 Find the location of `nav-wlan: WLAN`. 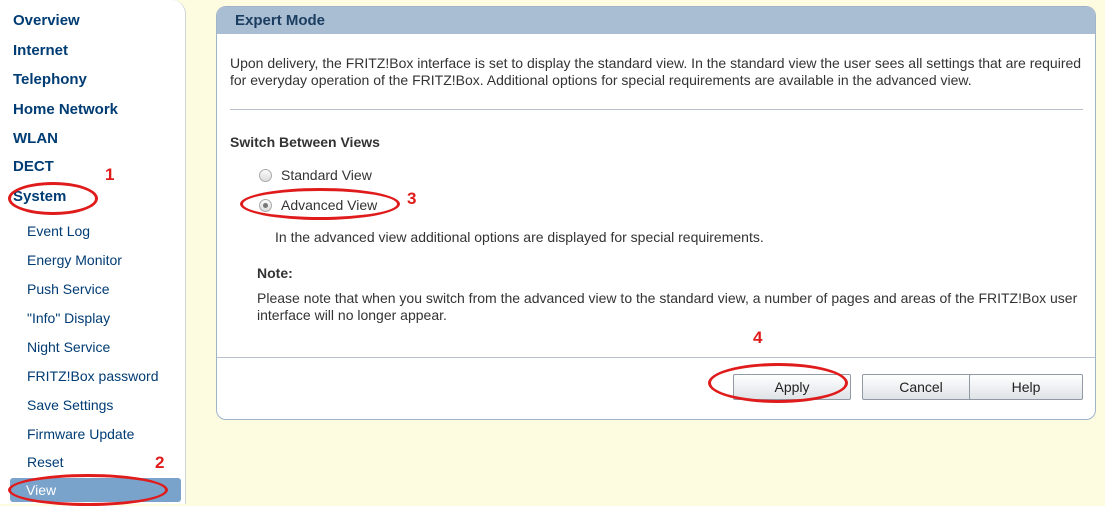

nav-wlan: WLAN is located at coordinates (35, 139).